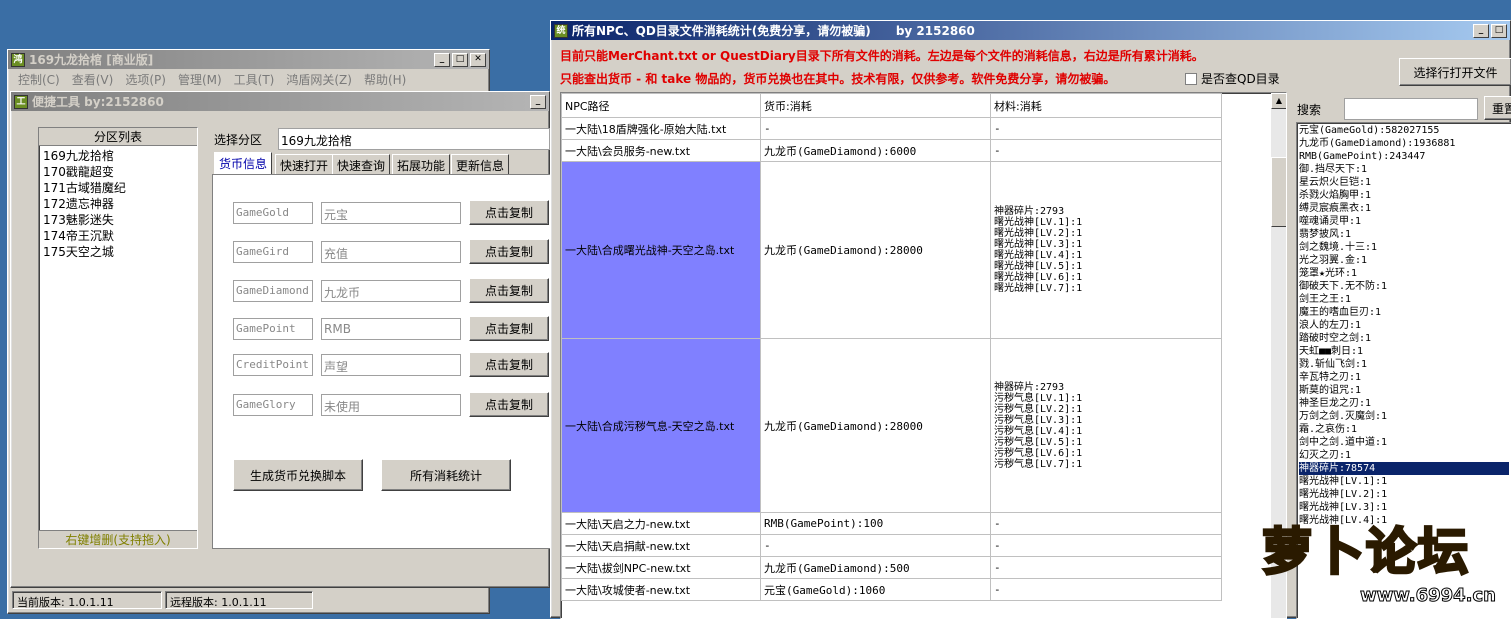 This screenshot has width=1511, height=619. Describe the element at coordinates (118, 204) in the screenshot. I see `partition-item: 172遗忘神器` at that location.